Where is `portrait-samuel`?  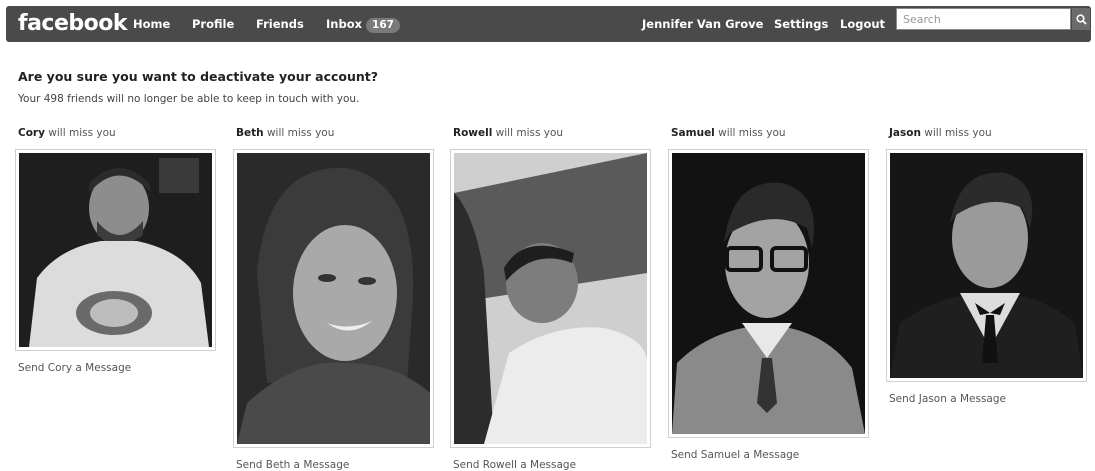
portrait-samuel is located at coordinates (768, 293).